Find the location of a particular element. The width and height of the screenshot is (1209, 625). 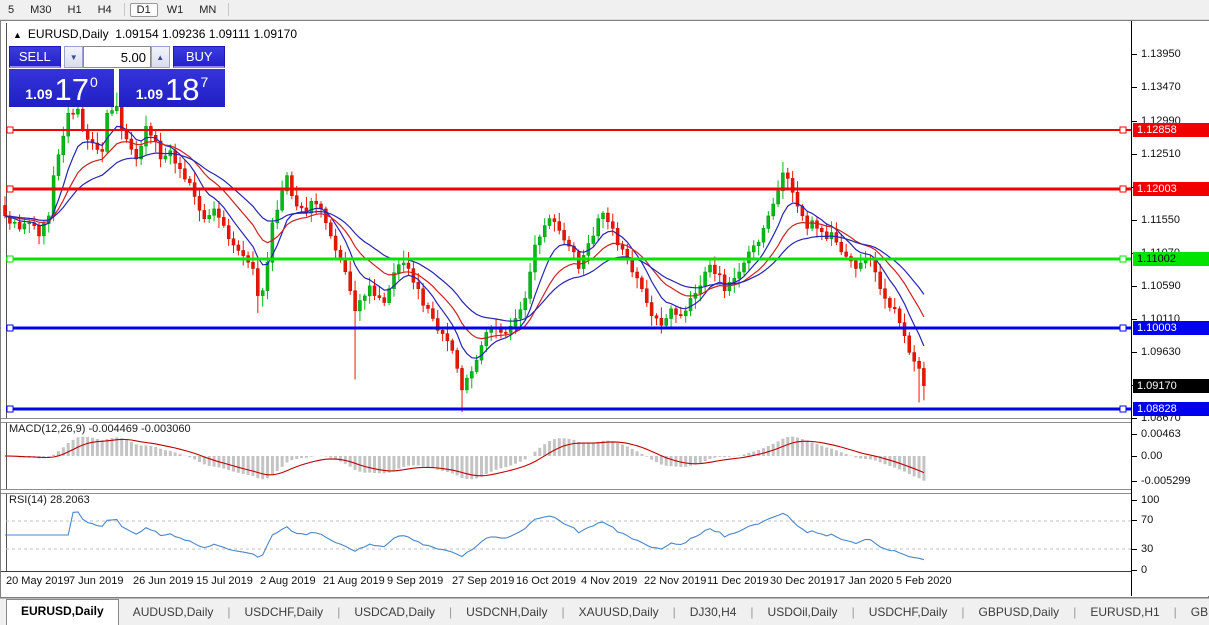

timeframe-button-d1: D1 is located at coordinates (143, 9).